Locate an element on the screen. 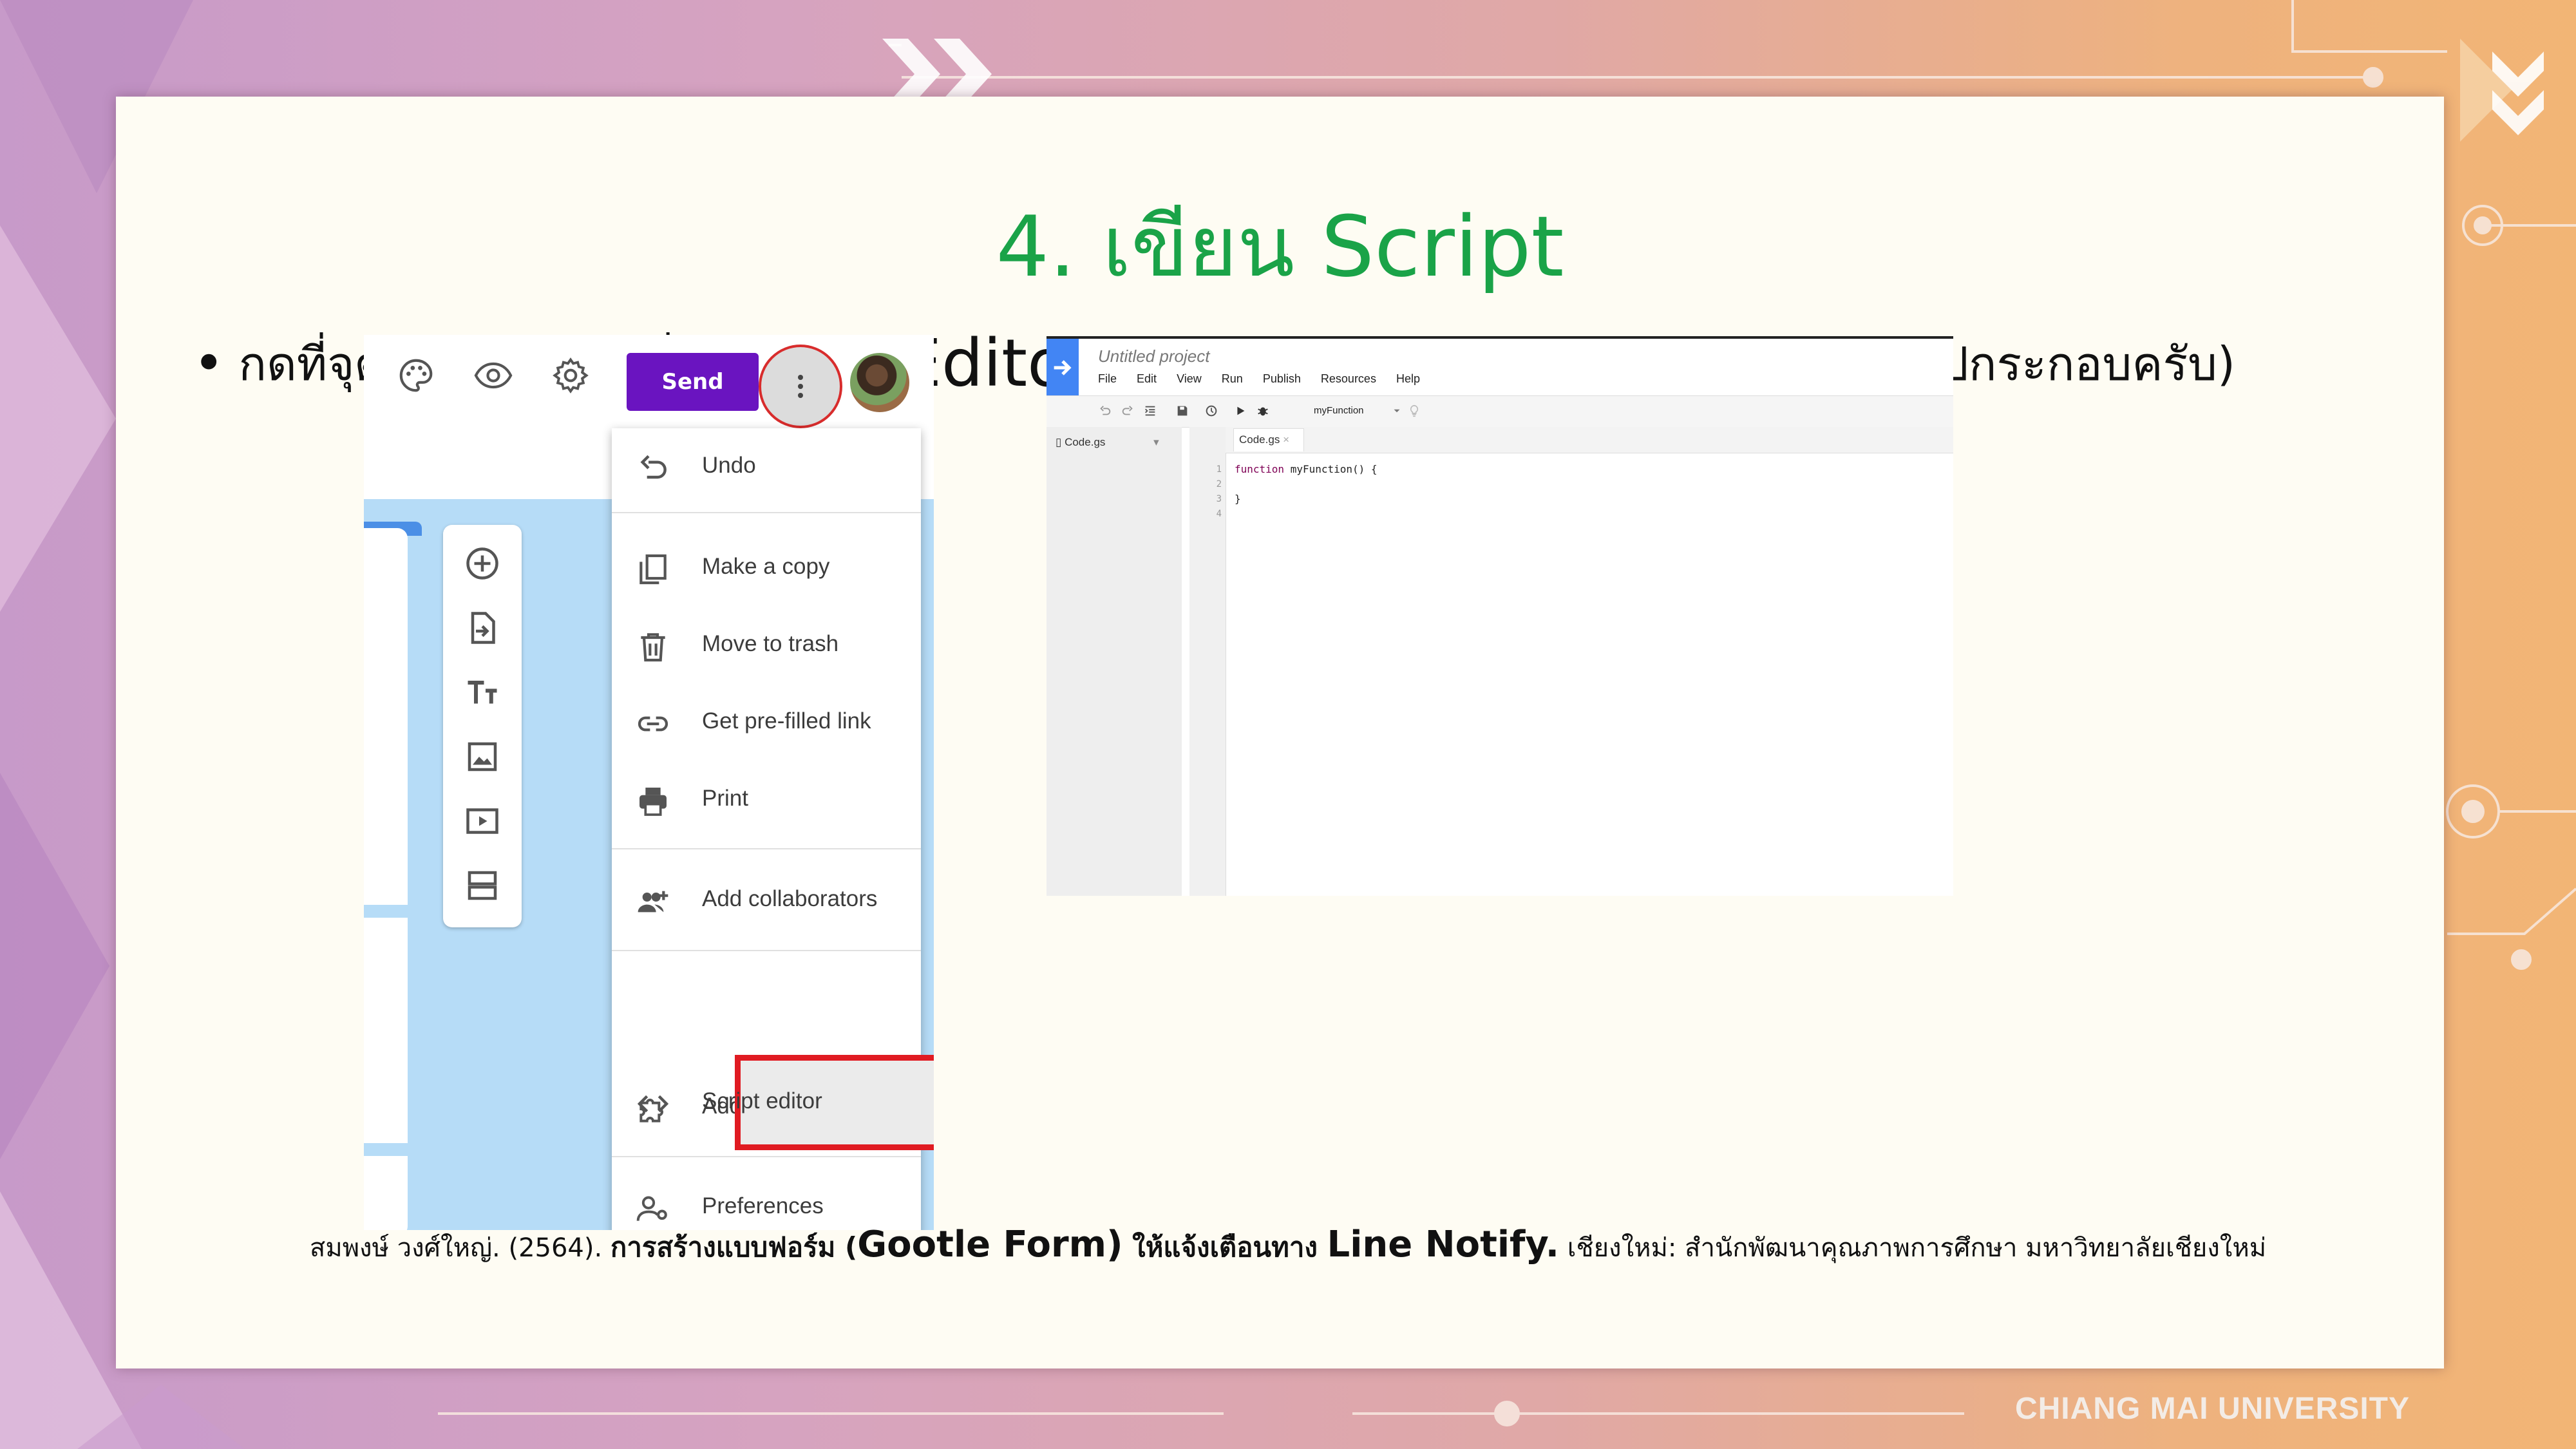 The width and height of the screenshot is (2576, 1449). menu-resources: Resources is located at coordinates (1349, 379).